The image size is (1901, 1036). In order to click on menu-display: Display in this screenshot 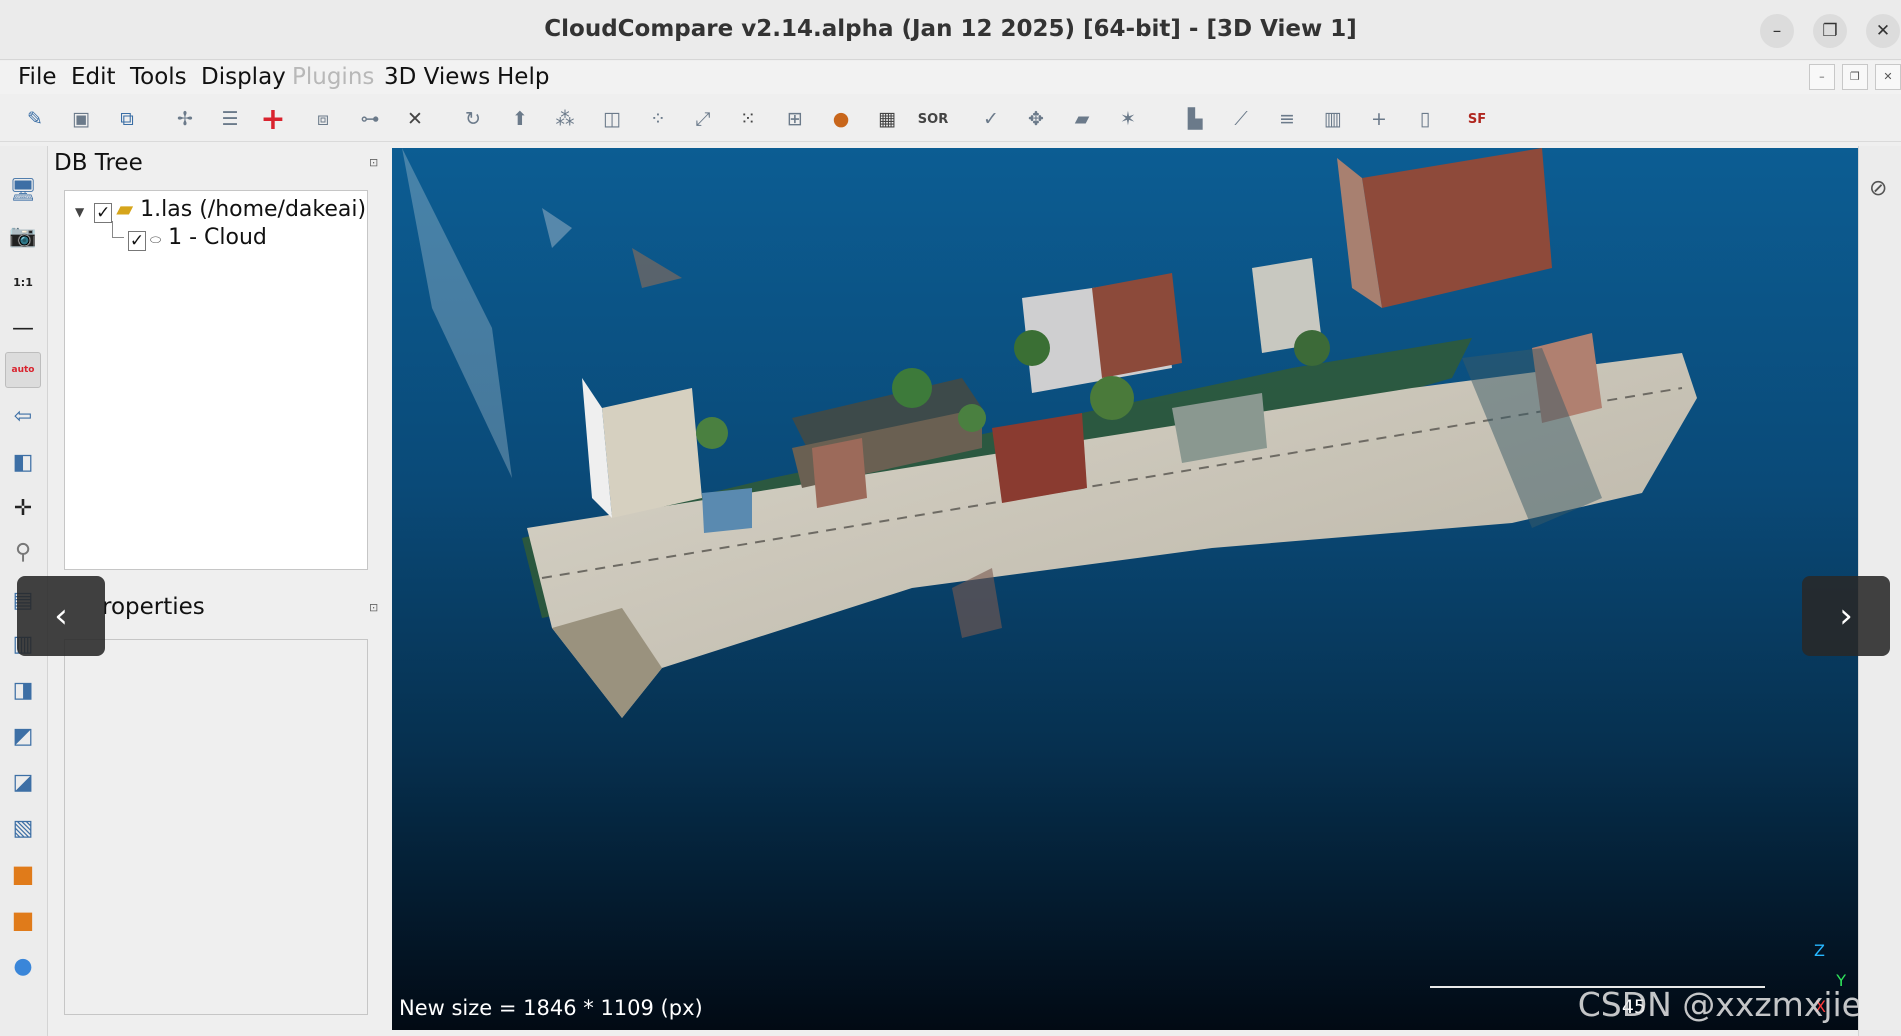, I will do `click(243, 77)`.